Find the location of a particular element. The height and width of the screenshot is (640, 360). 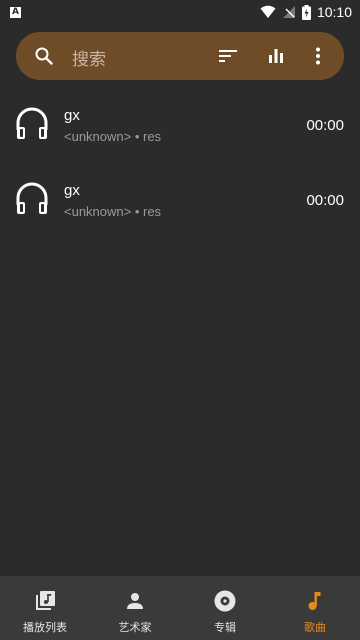

nav-item-artists: 艺术家 is located at coordinates (135, 608).